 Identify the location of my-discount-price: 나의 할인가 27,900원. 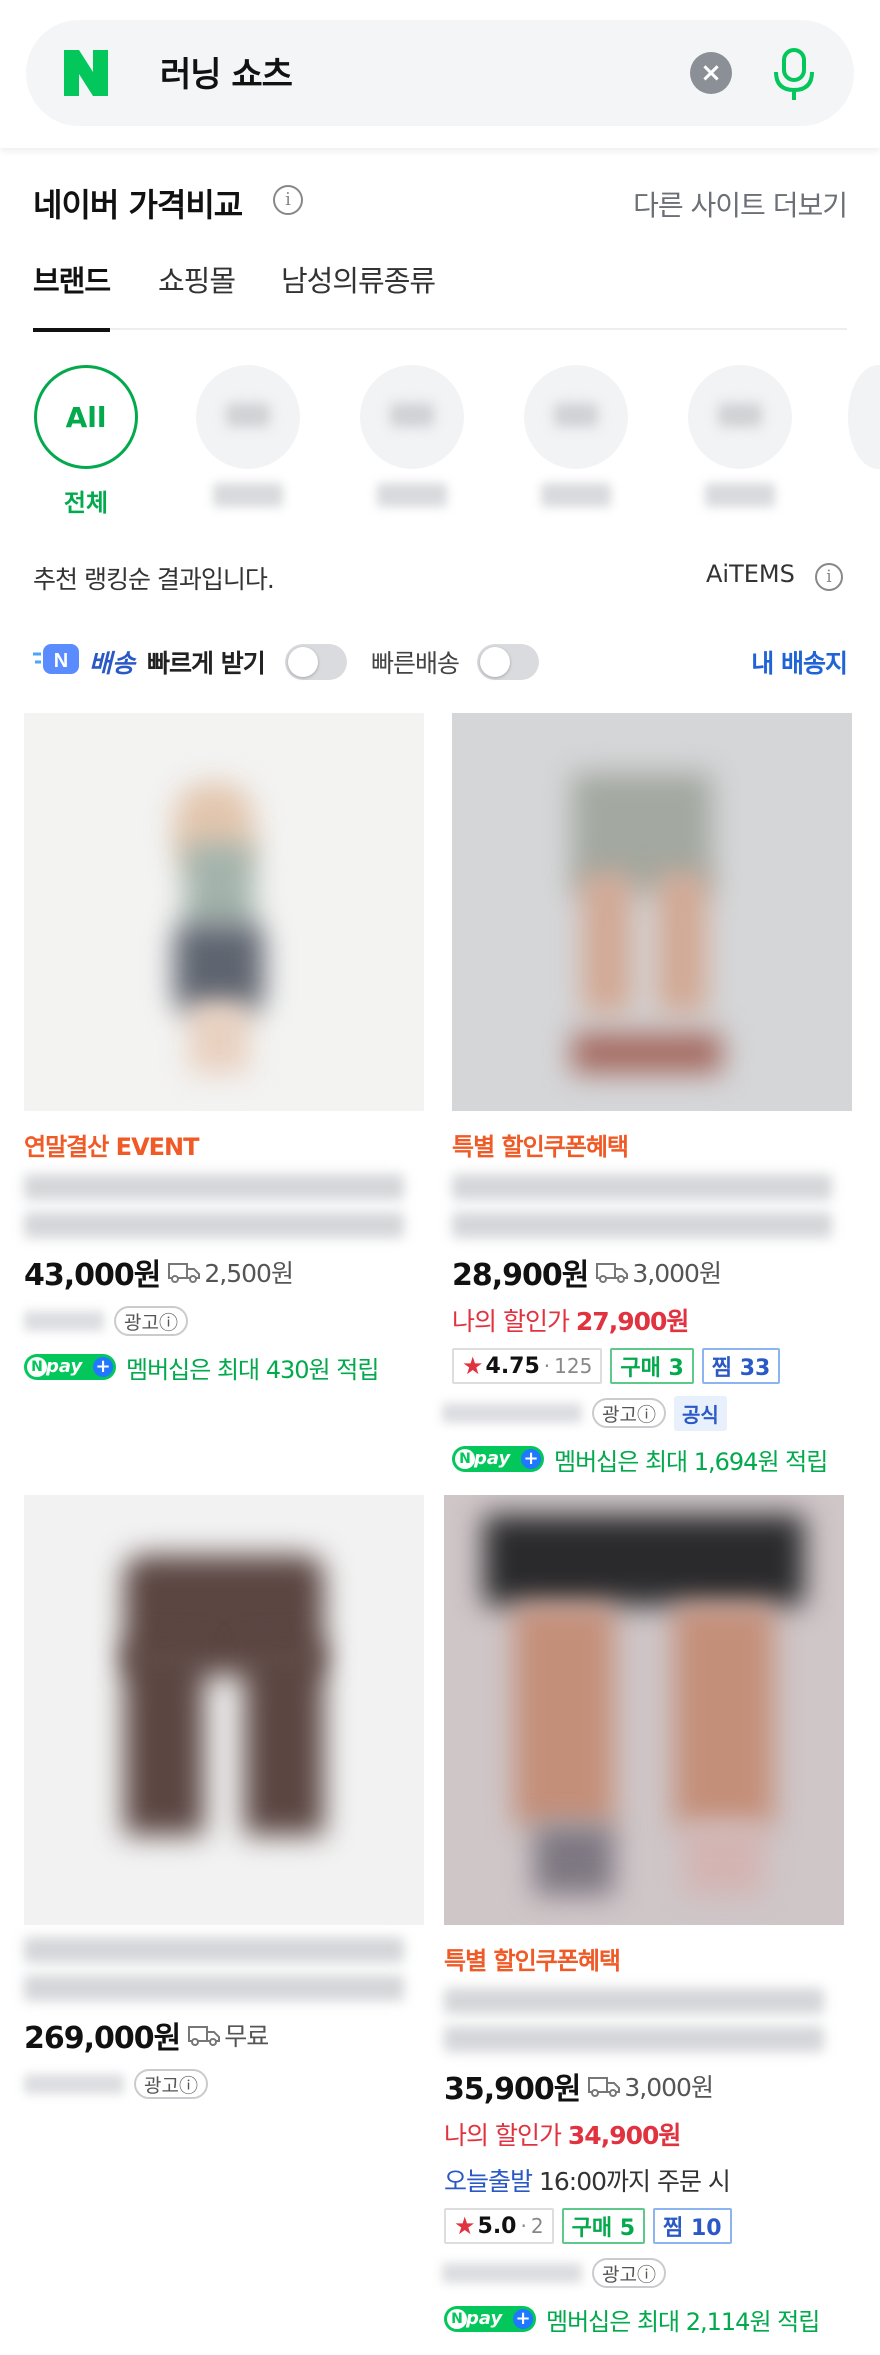
(570, 1321).